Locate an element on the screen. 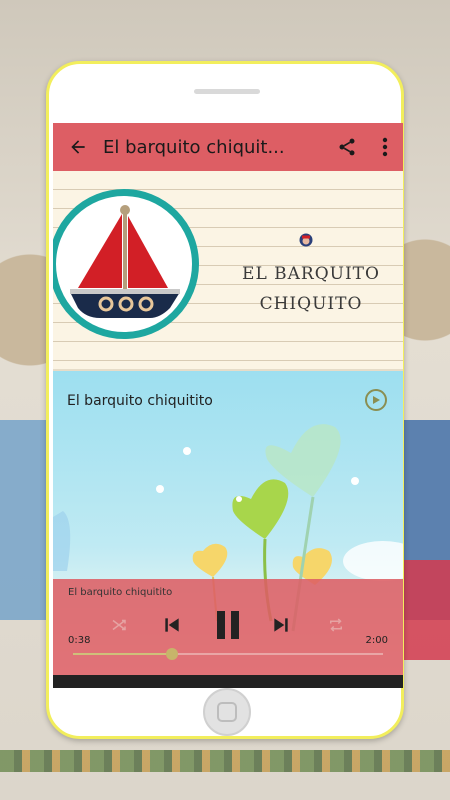 The height and width of the screenshot is (800, 450). playback-controls: El barquito chiquitito 0:38 2:00 is located at coordinates (228, 627).